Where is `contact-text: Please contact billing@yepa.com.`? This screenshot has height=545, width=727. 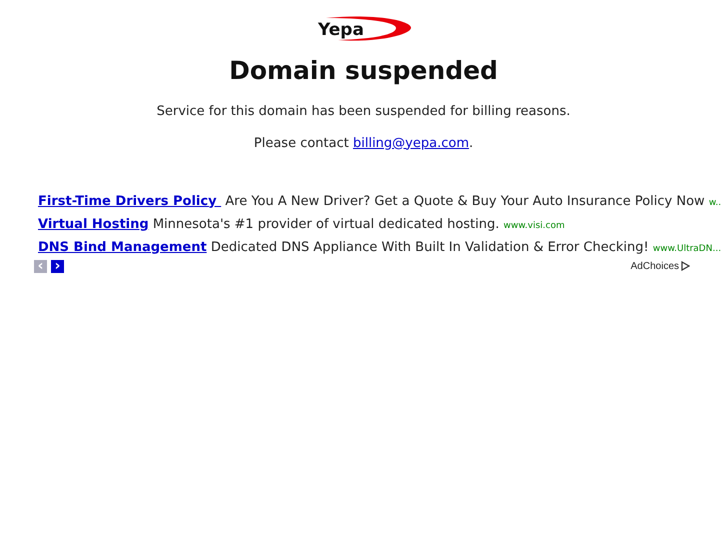 contact-text: Please contact billing@yepa.com. is located at coordinates (363, 143).